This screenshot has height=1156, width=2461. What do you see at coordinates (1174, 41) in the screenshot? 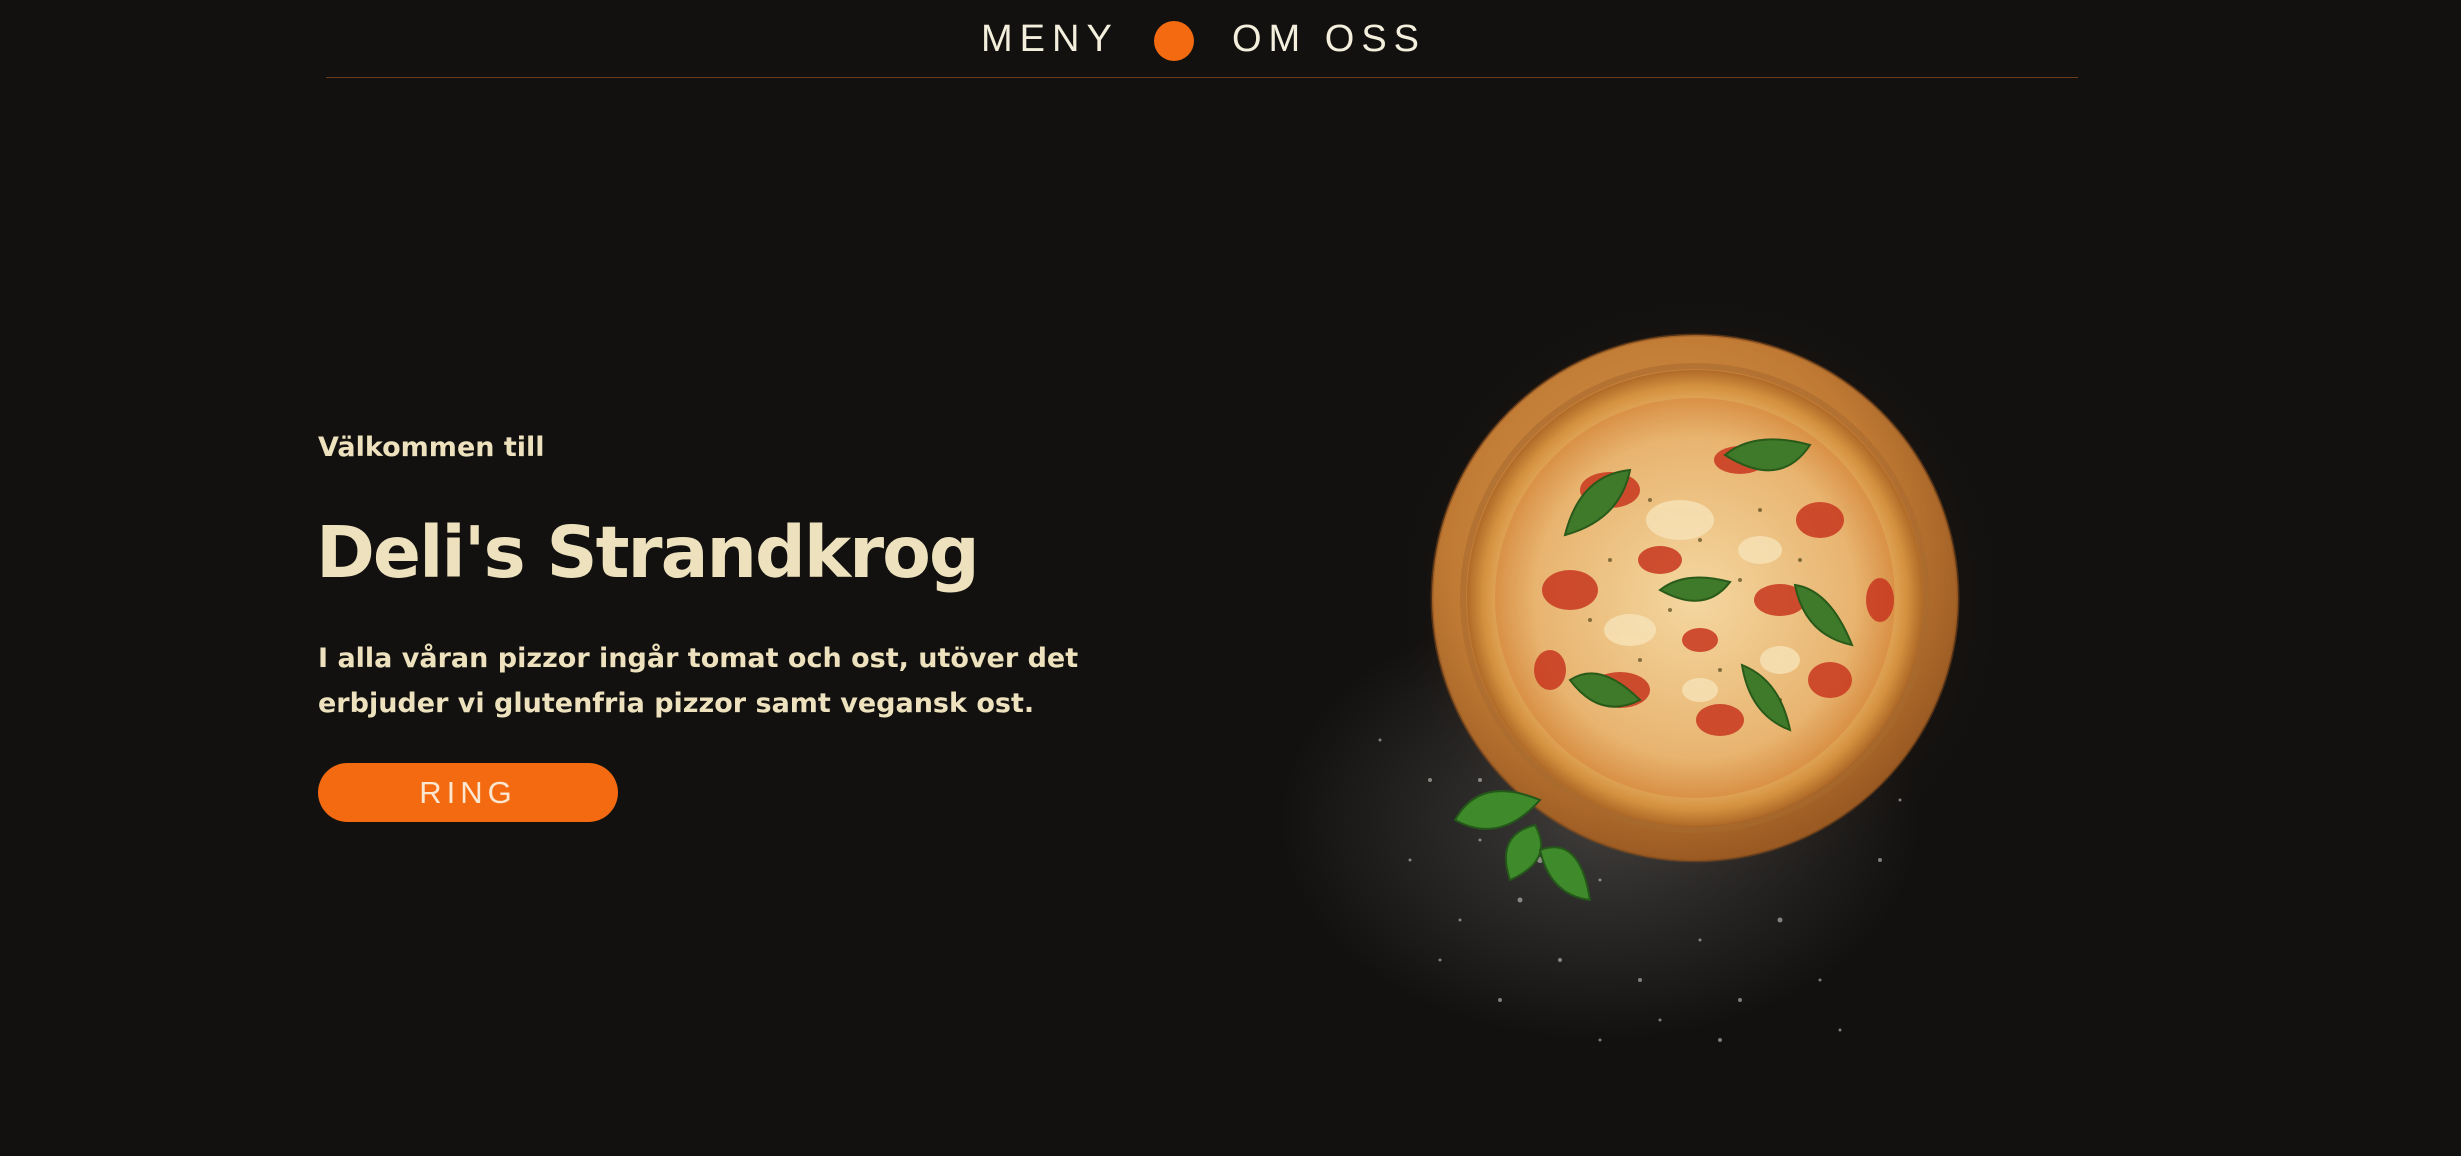
I see `nav-dot-logo` at bounding box center [1174, 41].